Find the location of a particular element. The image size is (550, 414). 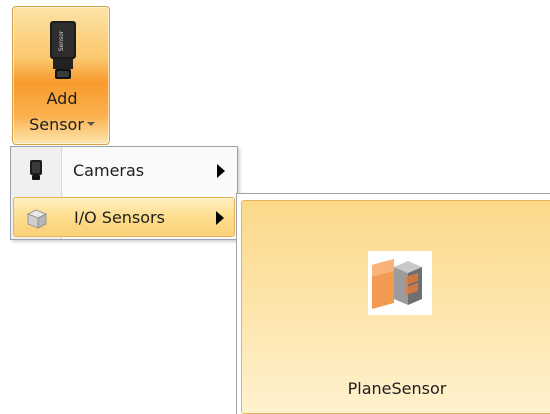

add-sensor-menu: Cameras I/O Sensors is located at coordinates (124, 193).